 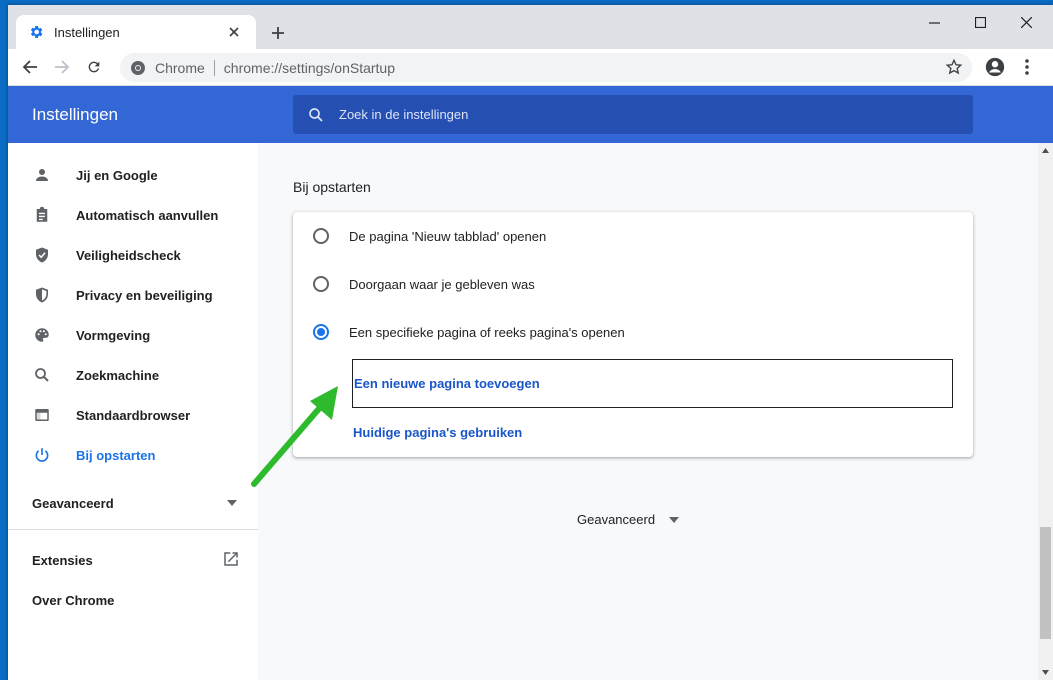 I want to click on sidebar-item-label: Jij en Google, so click(x=117, y=175).